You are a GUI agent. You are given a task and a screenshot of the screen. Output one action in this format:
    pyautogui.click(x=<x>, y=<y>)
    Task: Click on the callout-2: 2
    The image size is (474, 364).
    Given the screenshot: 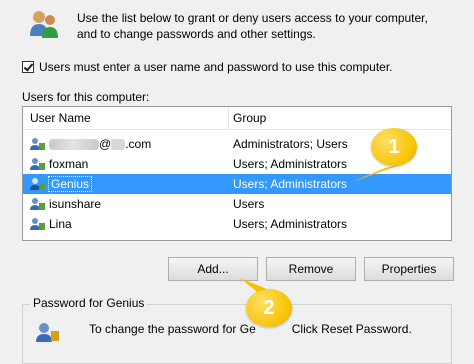 What is the action you would take?
    pyautogui.click(x=269, y=308)
    